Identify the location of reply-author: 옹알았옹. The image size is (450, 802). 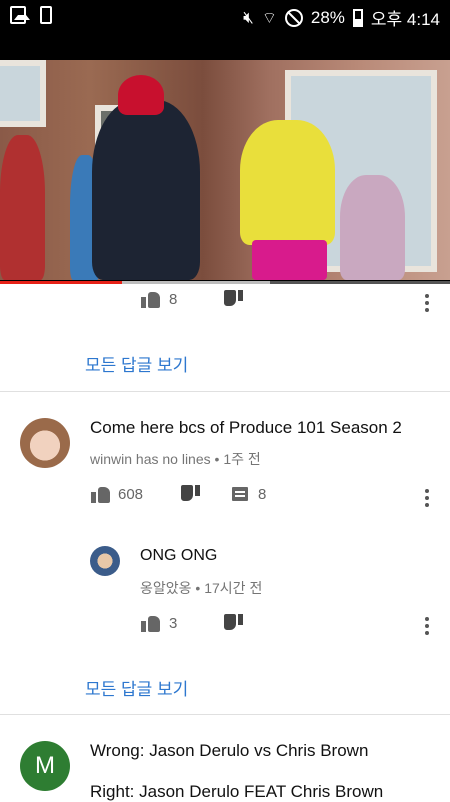
(166, 588).